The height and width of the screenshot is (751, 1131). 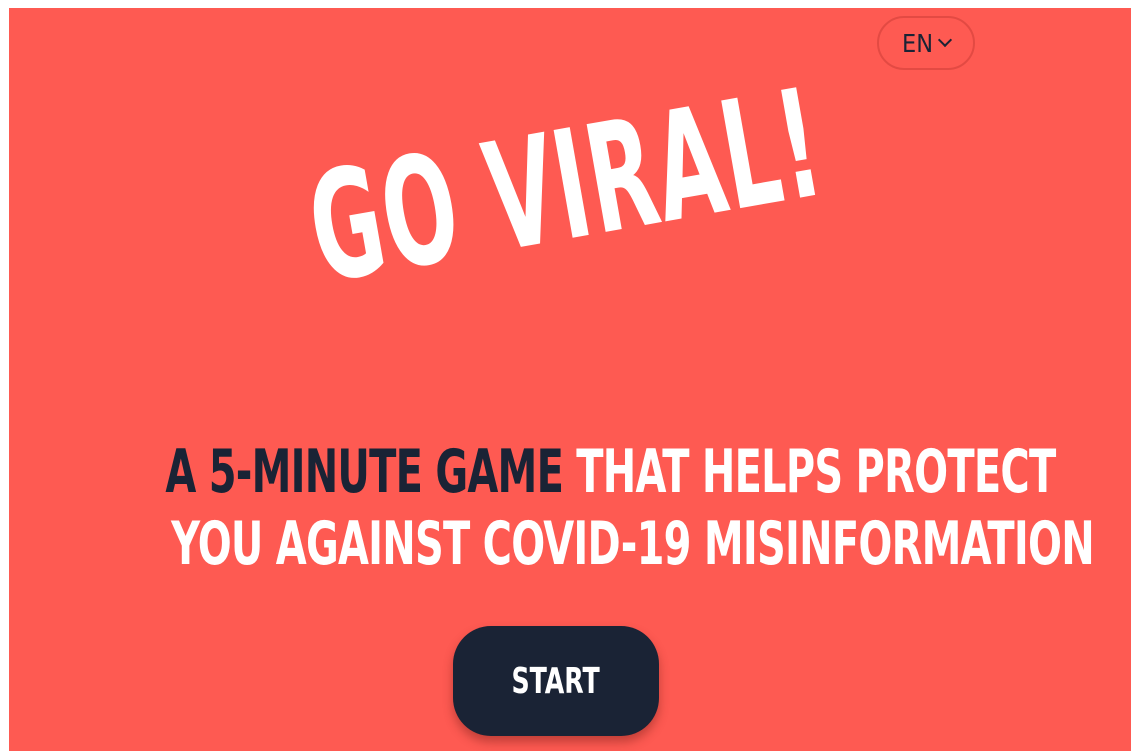 I want to click on tagline-line-1: A 5-MINUTE GAME THAT HELPS PROTECT, so click(x=570, y=472).